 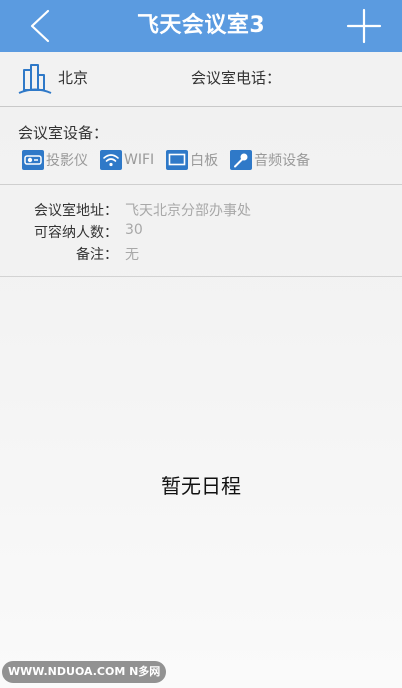 I want to click on equipment-list: 投影仪 WIFI 白板 音频设备, so click(x=172, y=160).